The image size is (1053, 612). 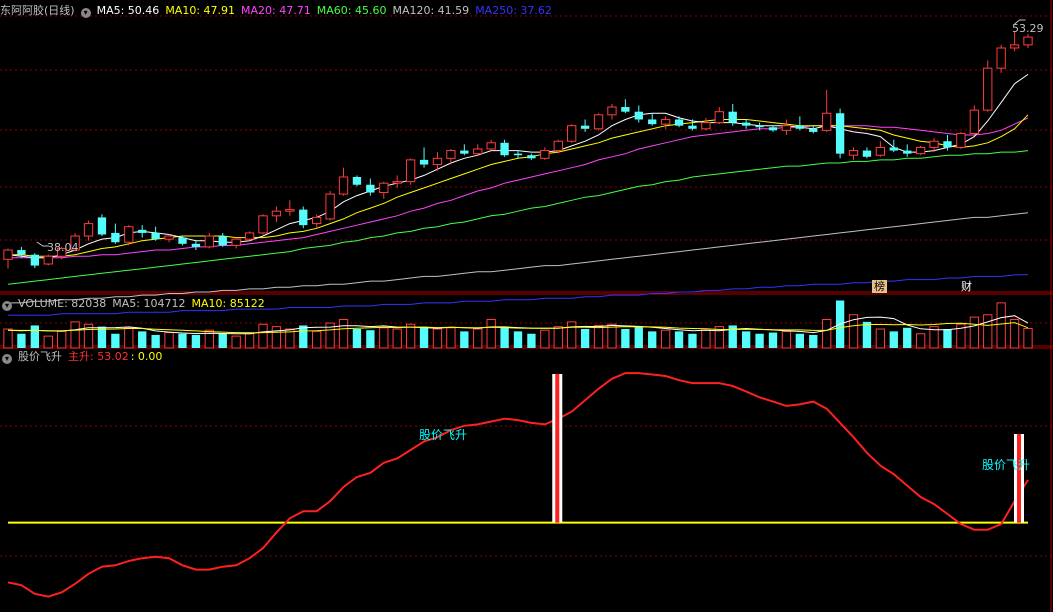 What do you see at coordinates (276, 10) in the screenshot?
I see `ma-legend-ma20: MA20: 47.71` at bounding box center [276, 10].